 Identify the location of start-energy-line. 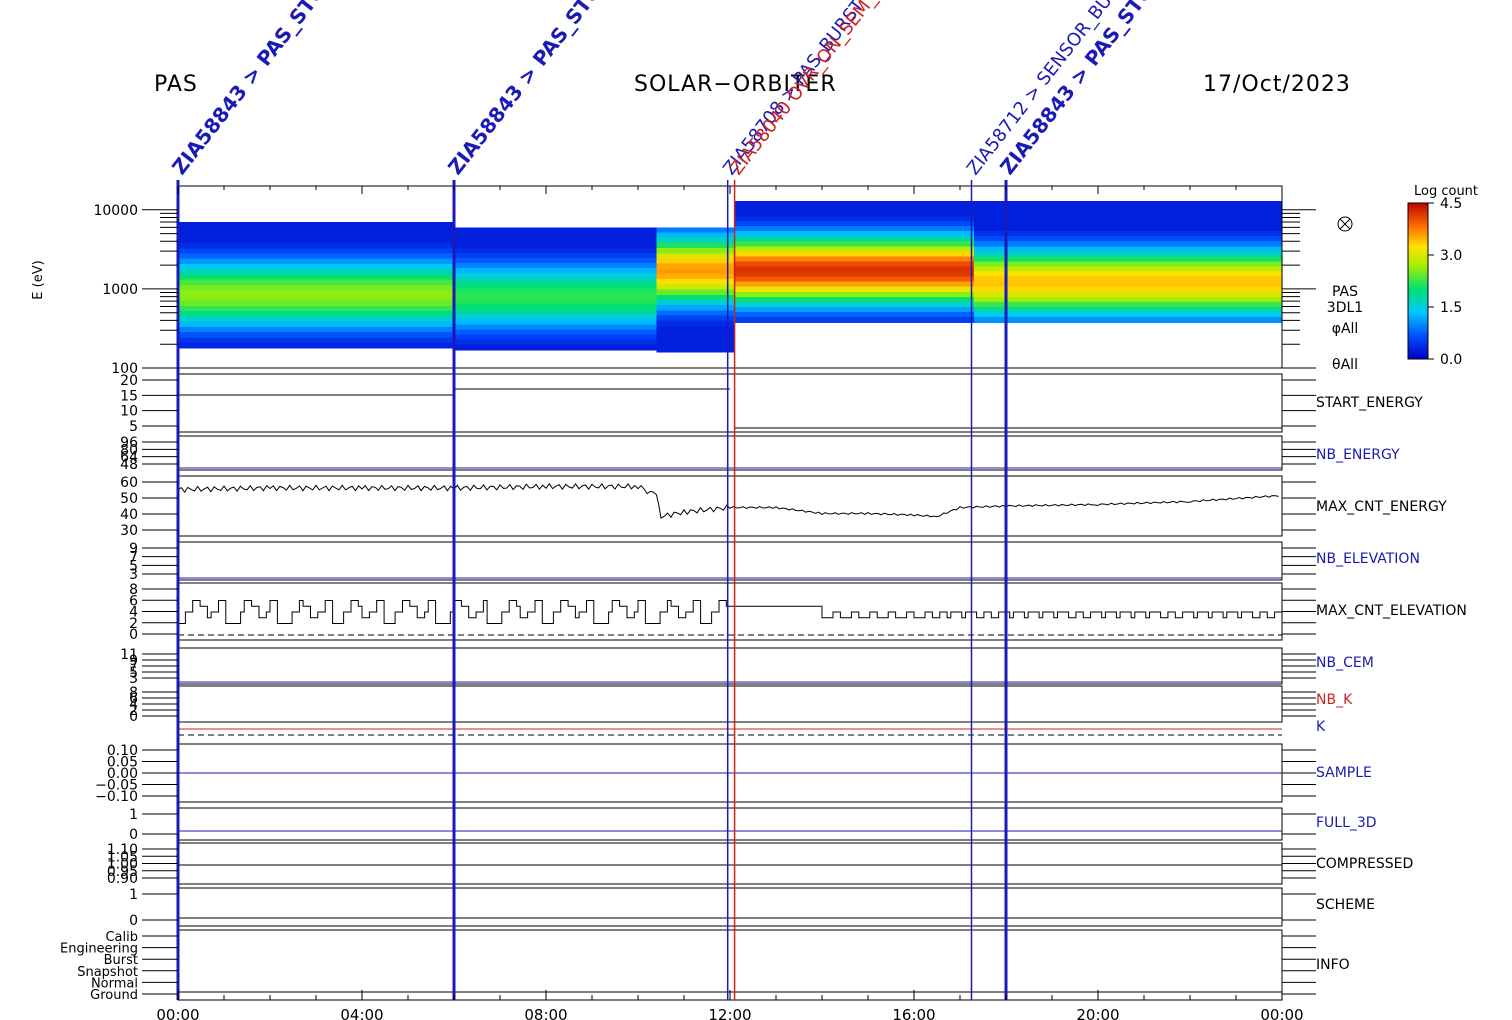
(730, 408).